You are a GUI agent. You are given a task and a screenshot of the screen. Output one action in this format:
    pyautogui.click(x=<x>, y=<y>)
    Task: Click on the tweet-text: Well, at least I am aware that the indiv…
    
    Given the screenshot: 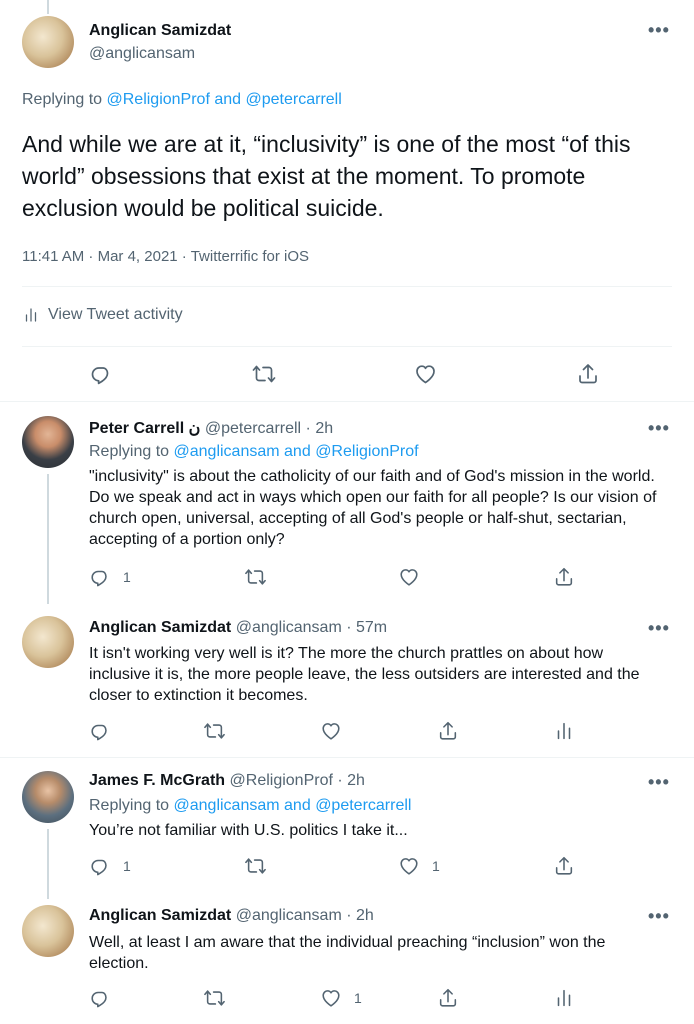 What is the action you would take?
    pyautogui.click(x=347, y=953)
    